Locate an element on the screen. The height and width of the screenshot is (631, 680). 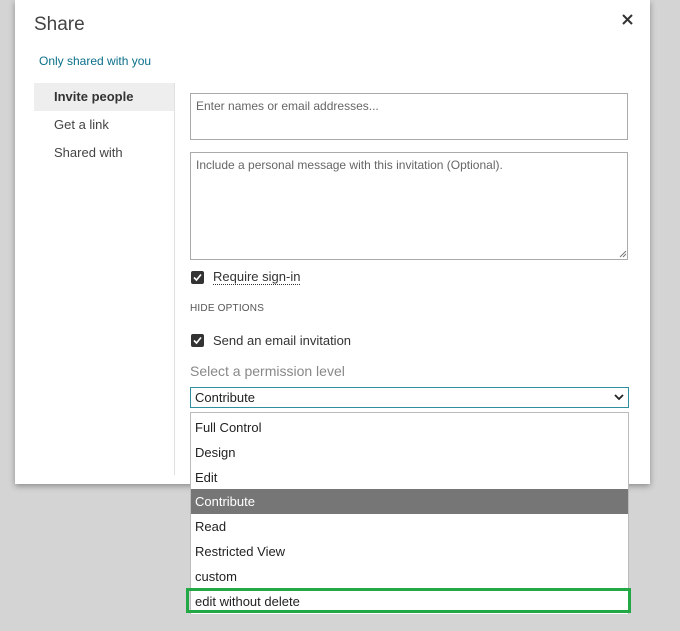
option-full-control: Full Control is located at coordinates (409, 427).